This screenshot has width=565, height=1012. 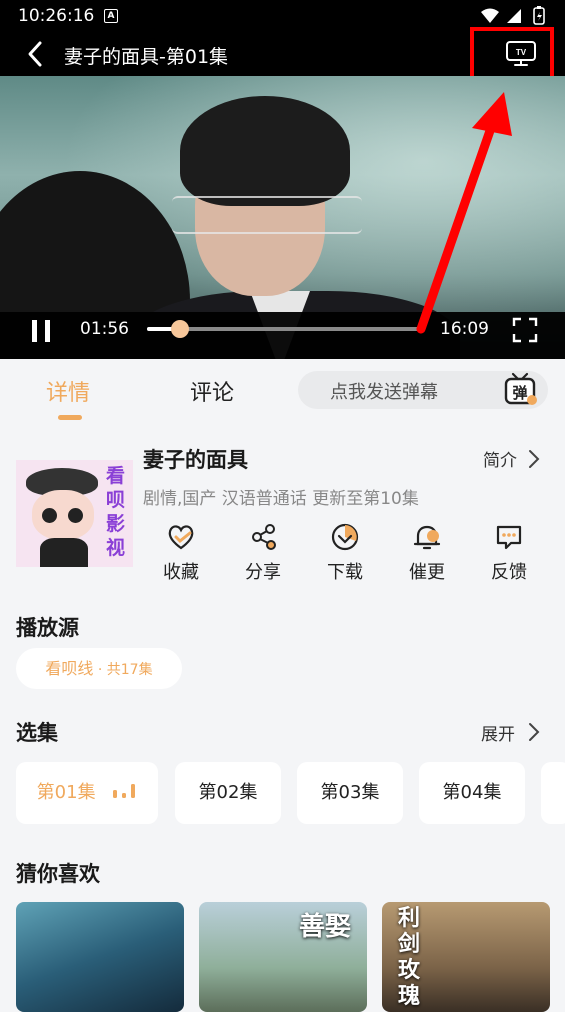 What do you see at coordinates (104, 329) in the screenshot?
I see `current-time: 01:56` at bounding box center [104, 329].